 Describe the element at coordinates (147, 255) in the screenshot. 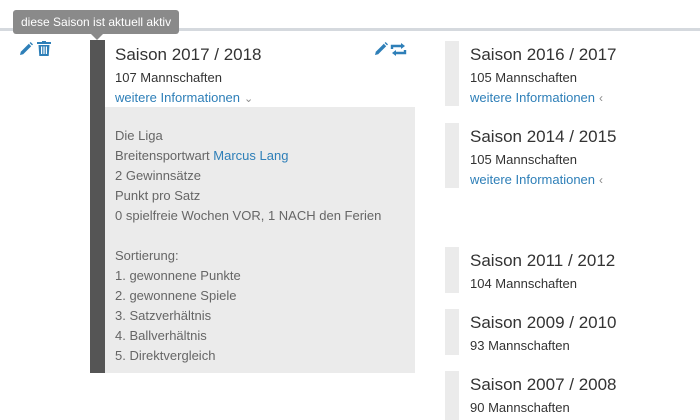

I see `details-sorting-title: Sortierung:` at that location.